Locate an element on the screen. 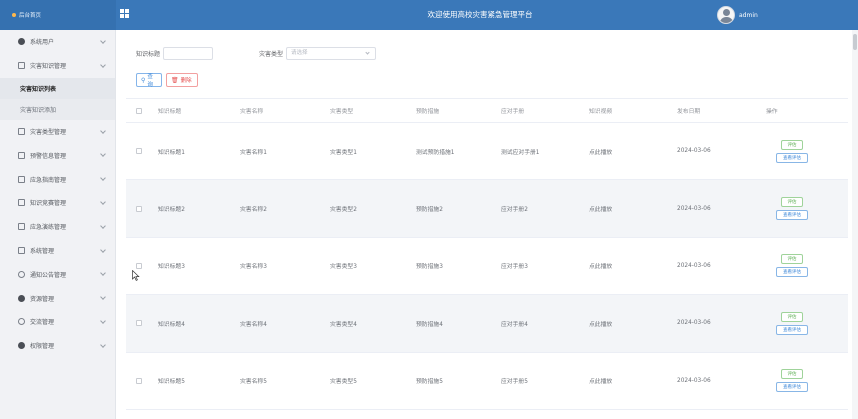 This screenshot has height=419, width=858. col-name: 灾害名称 is located at coordinates (251, 110).